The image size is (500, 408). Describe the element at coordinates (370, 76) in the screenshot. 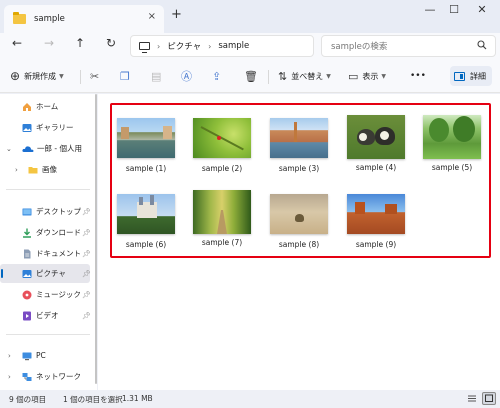

I see `view-label: 表示` at that location.